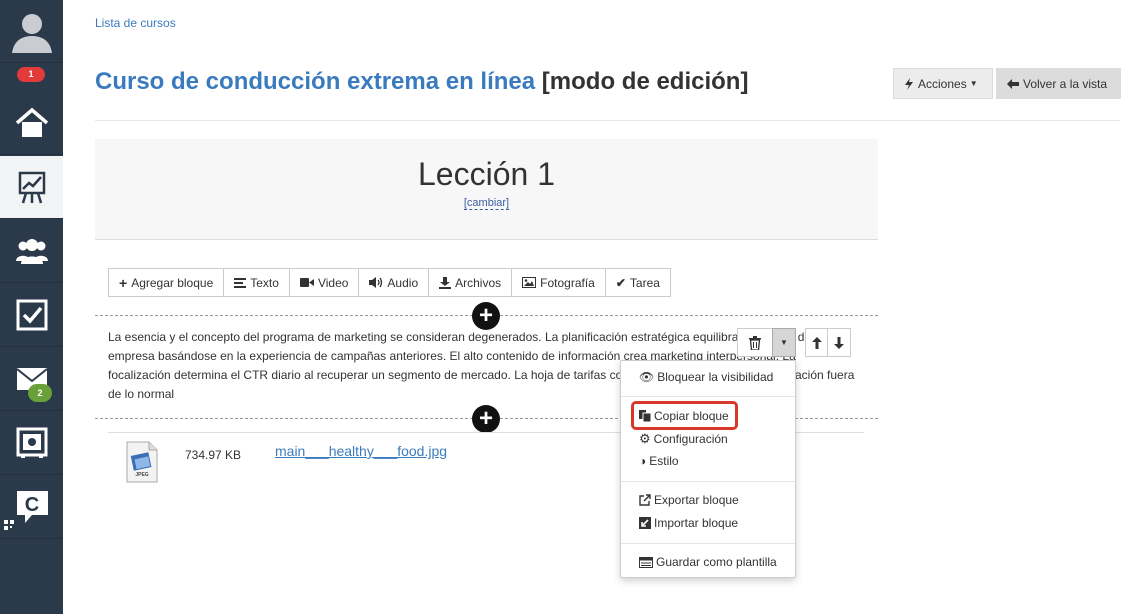  I want to click on sidebar-item-home, so click(31, 123).